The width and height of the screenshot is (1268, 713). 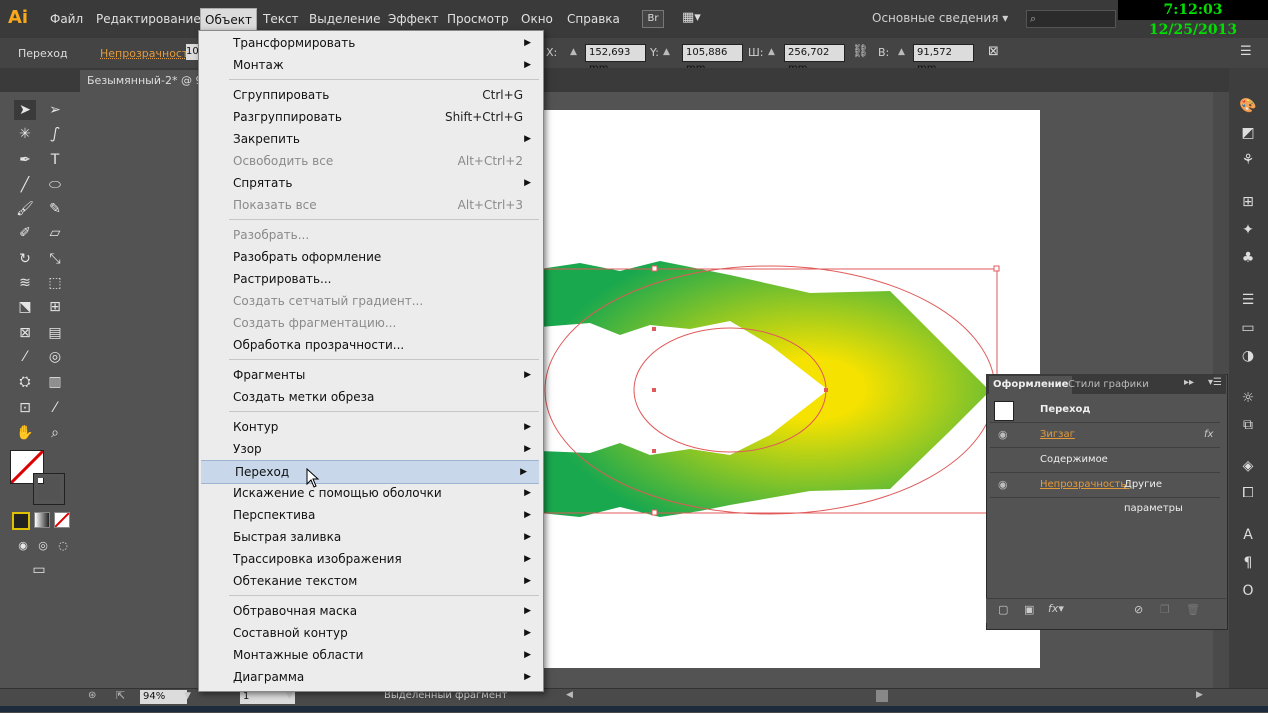 I want to click on free-transform-tool-icon: ⬚, so click(x=55, y=283).